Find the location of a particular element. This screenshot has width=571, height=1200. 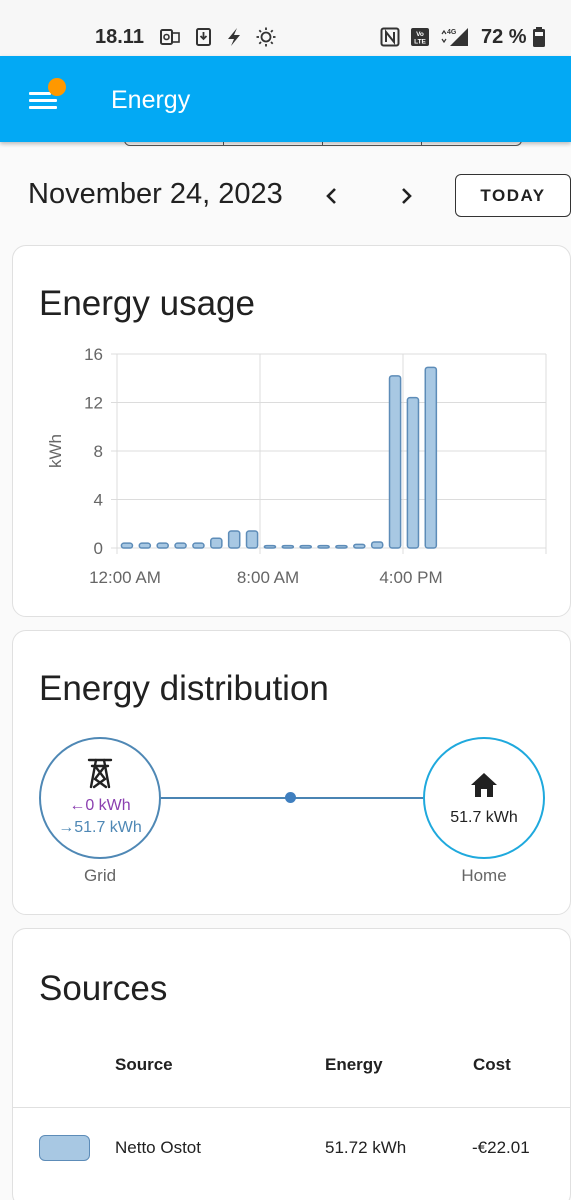

chevron-left-icon is located at coordinates (331, 196).